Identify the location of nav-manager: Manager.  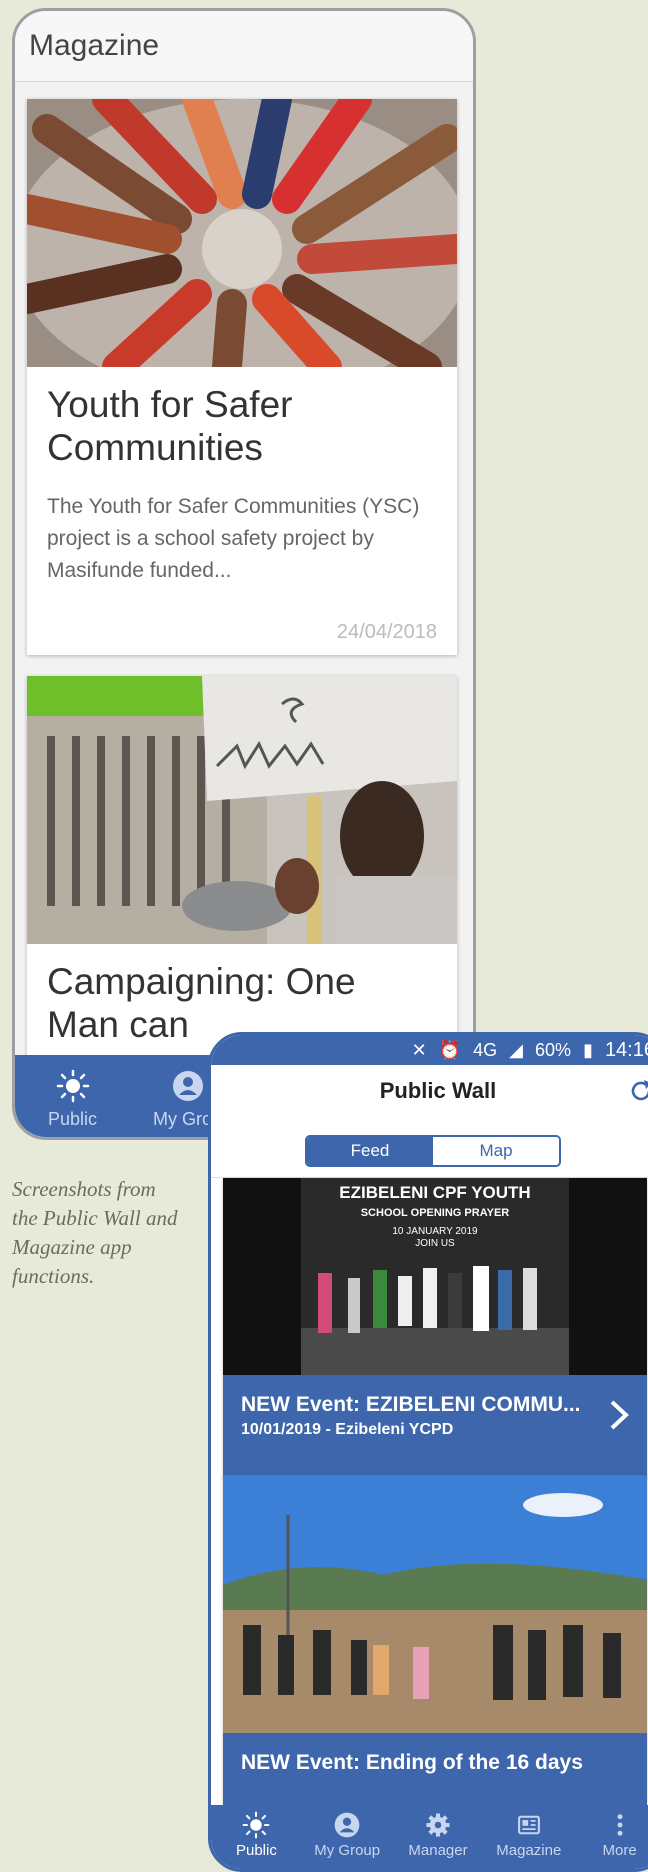
(438, 1837).